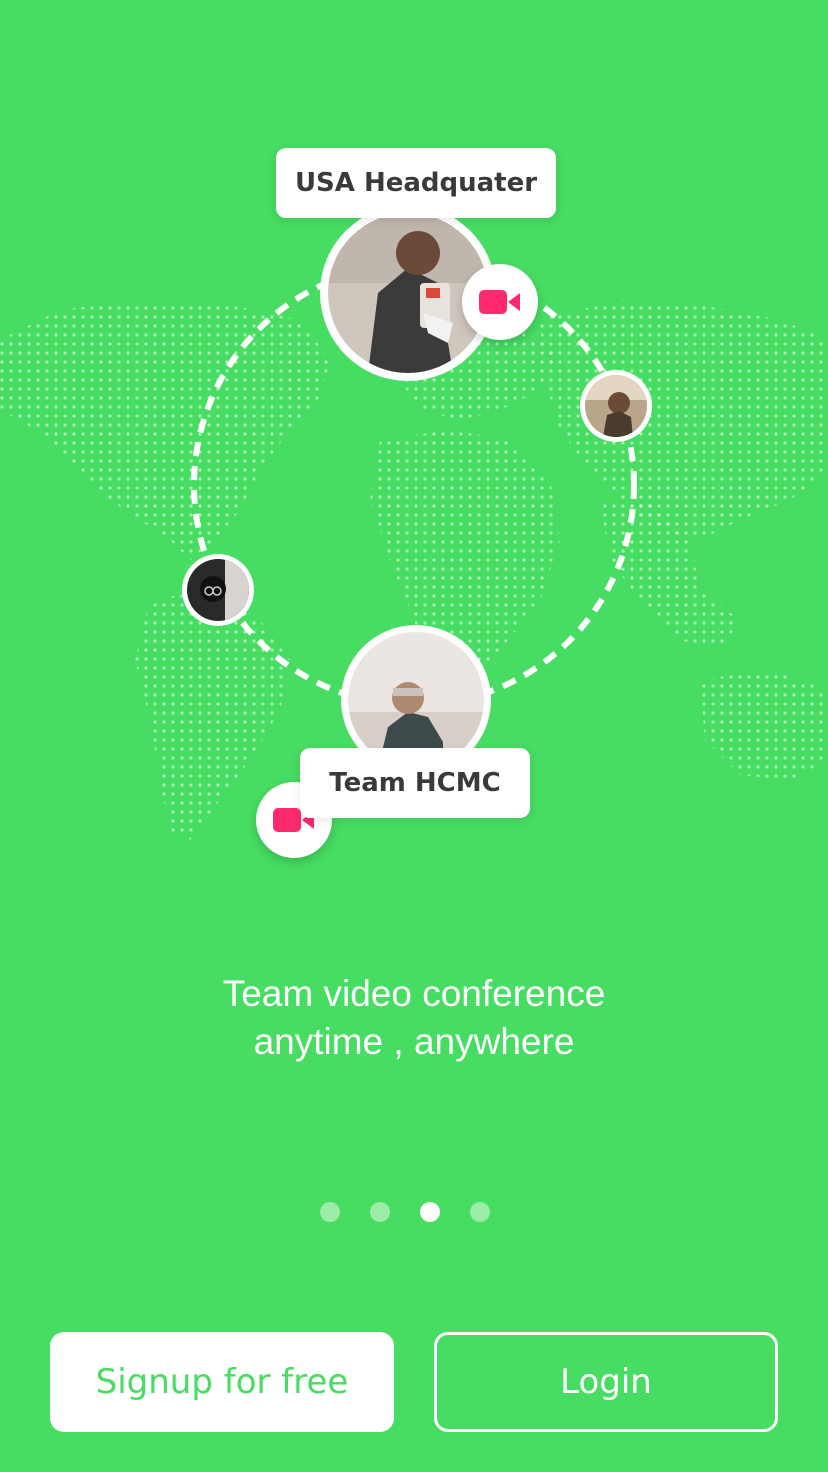 The height and width of the screenshot is (1472, 828). I want to click on tagline-line-2: anytime , anywhere, so click(414, 1041).